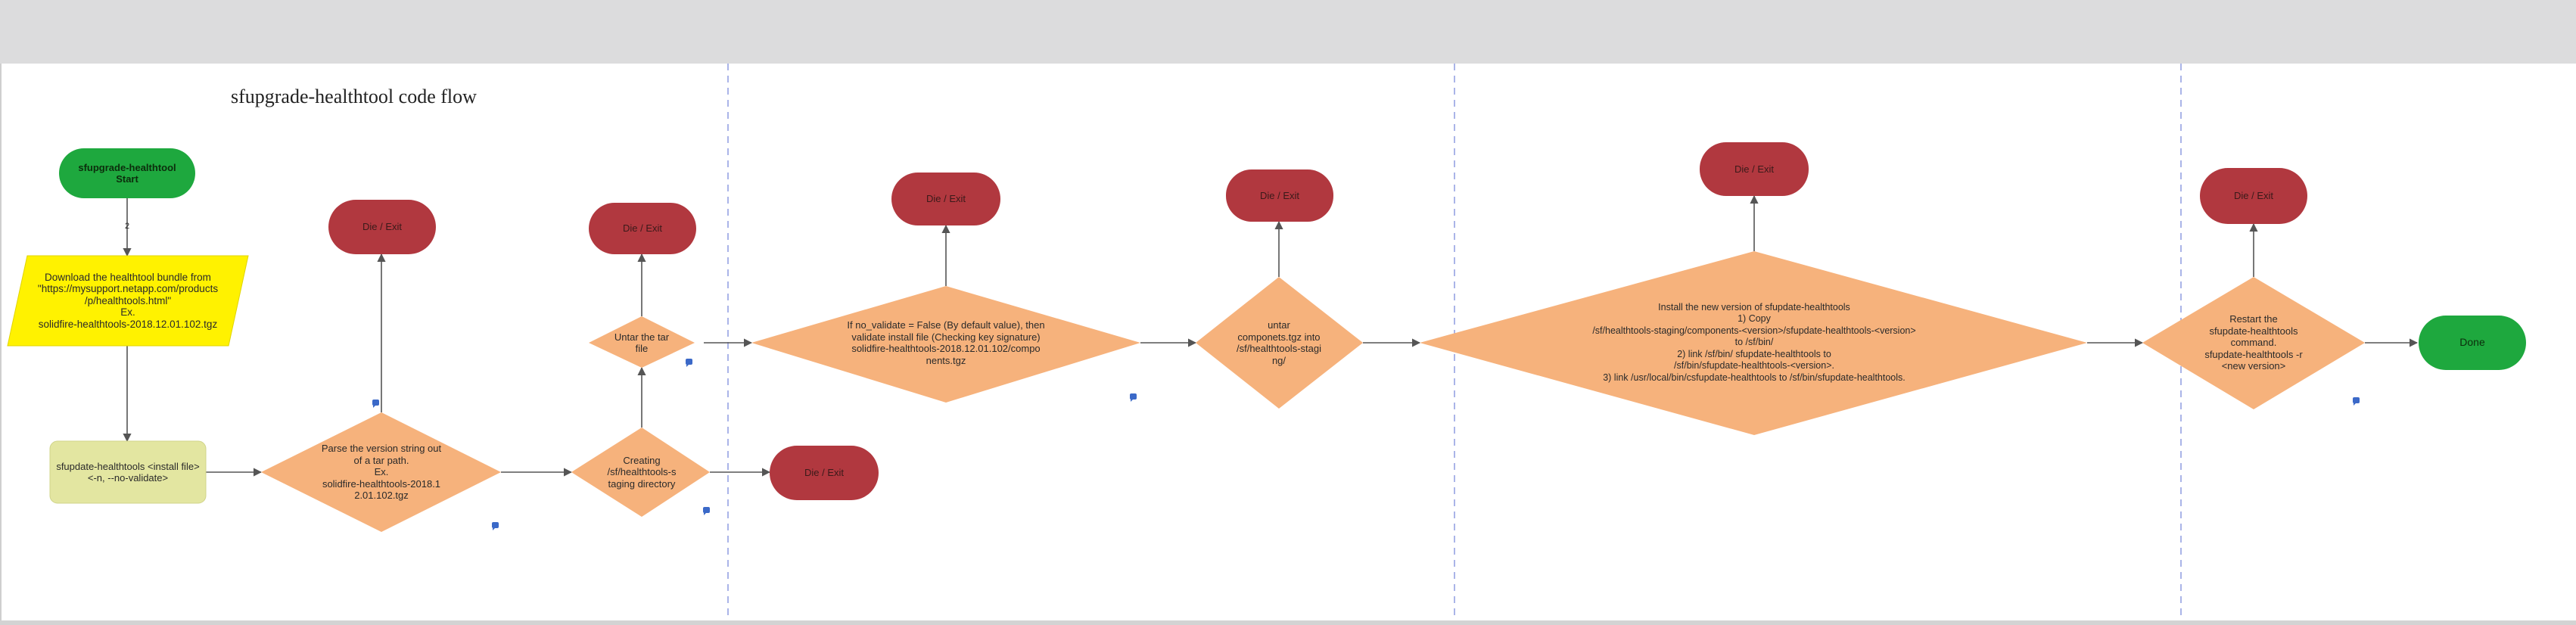 This screenshot has height=625, width=2576. What do you see at coordinates (642, 342) in the screenshot?
I see `untar-decision` at bounding box center [642, 342].